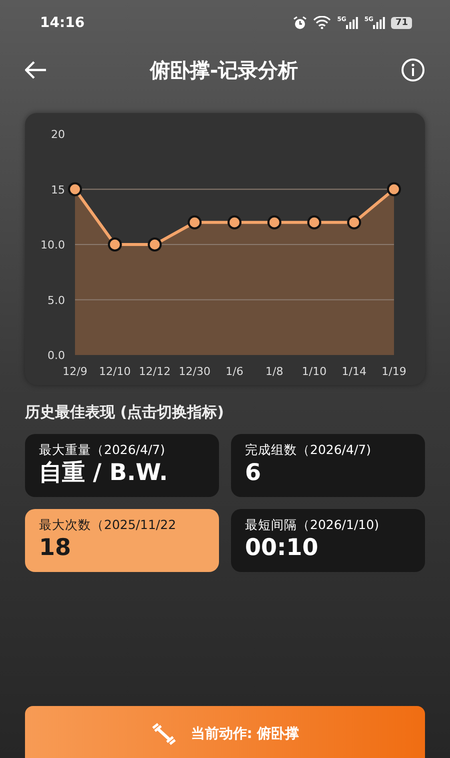  I want to click on back-arrow-icon, so click(36, 70).